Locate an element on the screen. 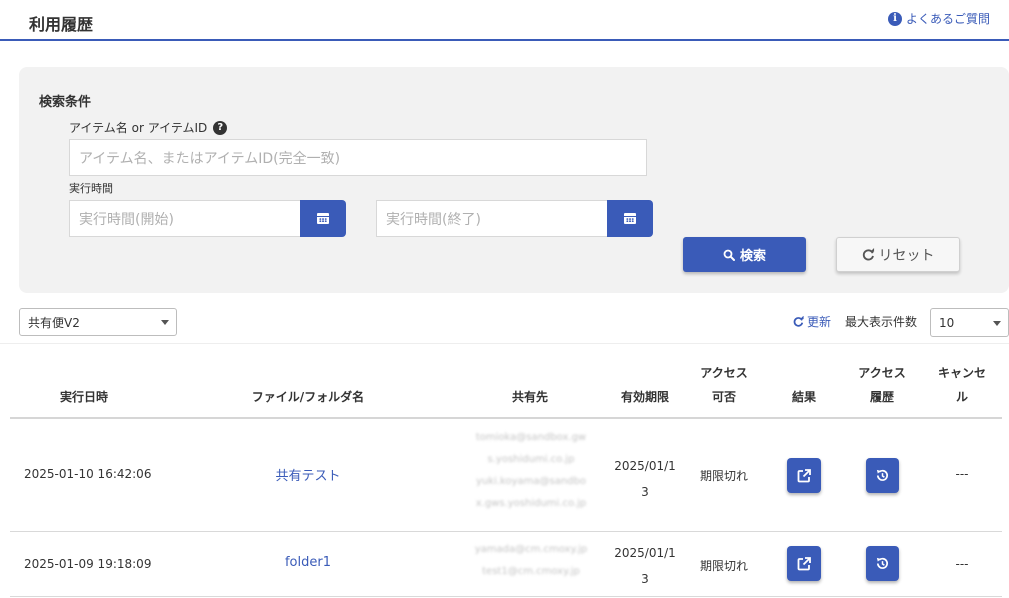 The image size is (1009, 598). col-share-to: 共有先 is located at coordinates (529, 397).